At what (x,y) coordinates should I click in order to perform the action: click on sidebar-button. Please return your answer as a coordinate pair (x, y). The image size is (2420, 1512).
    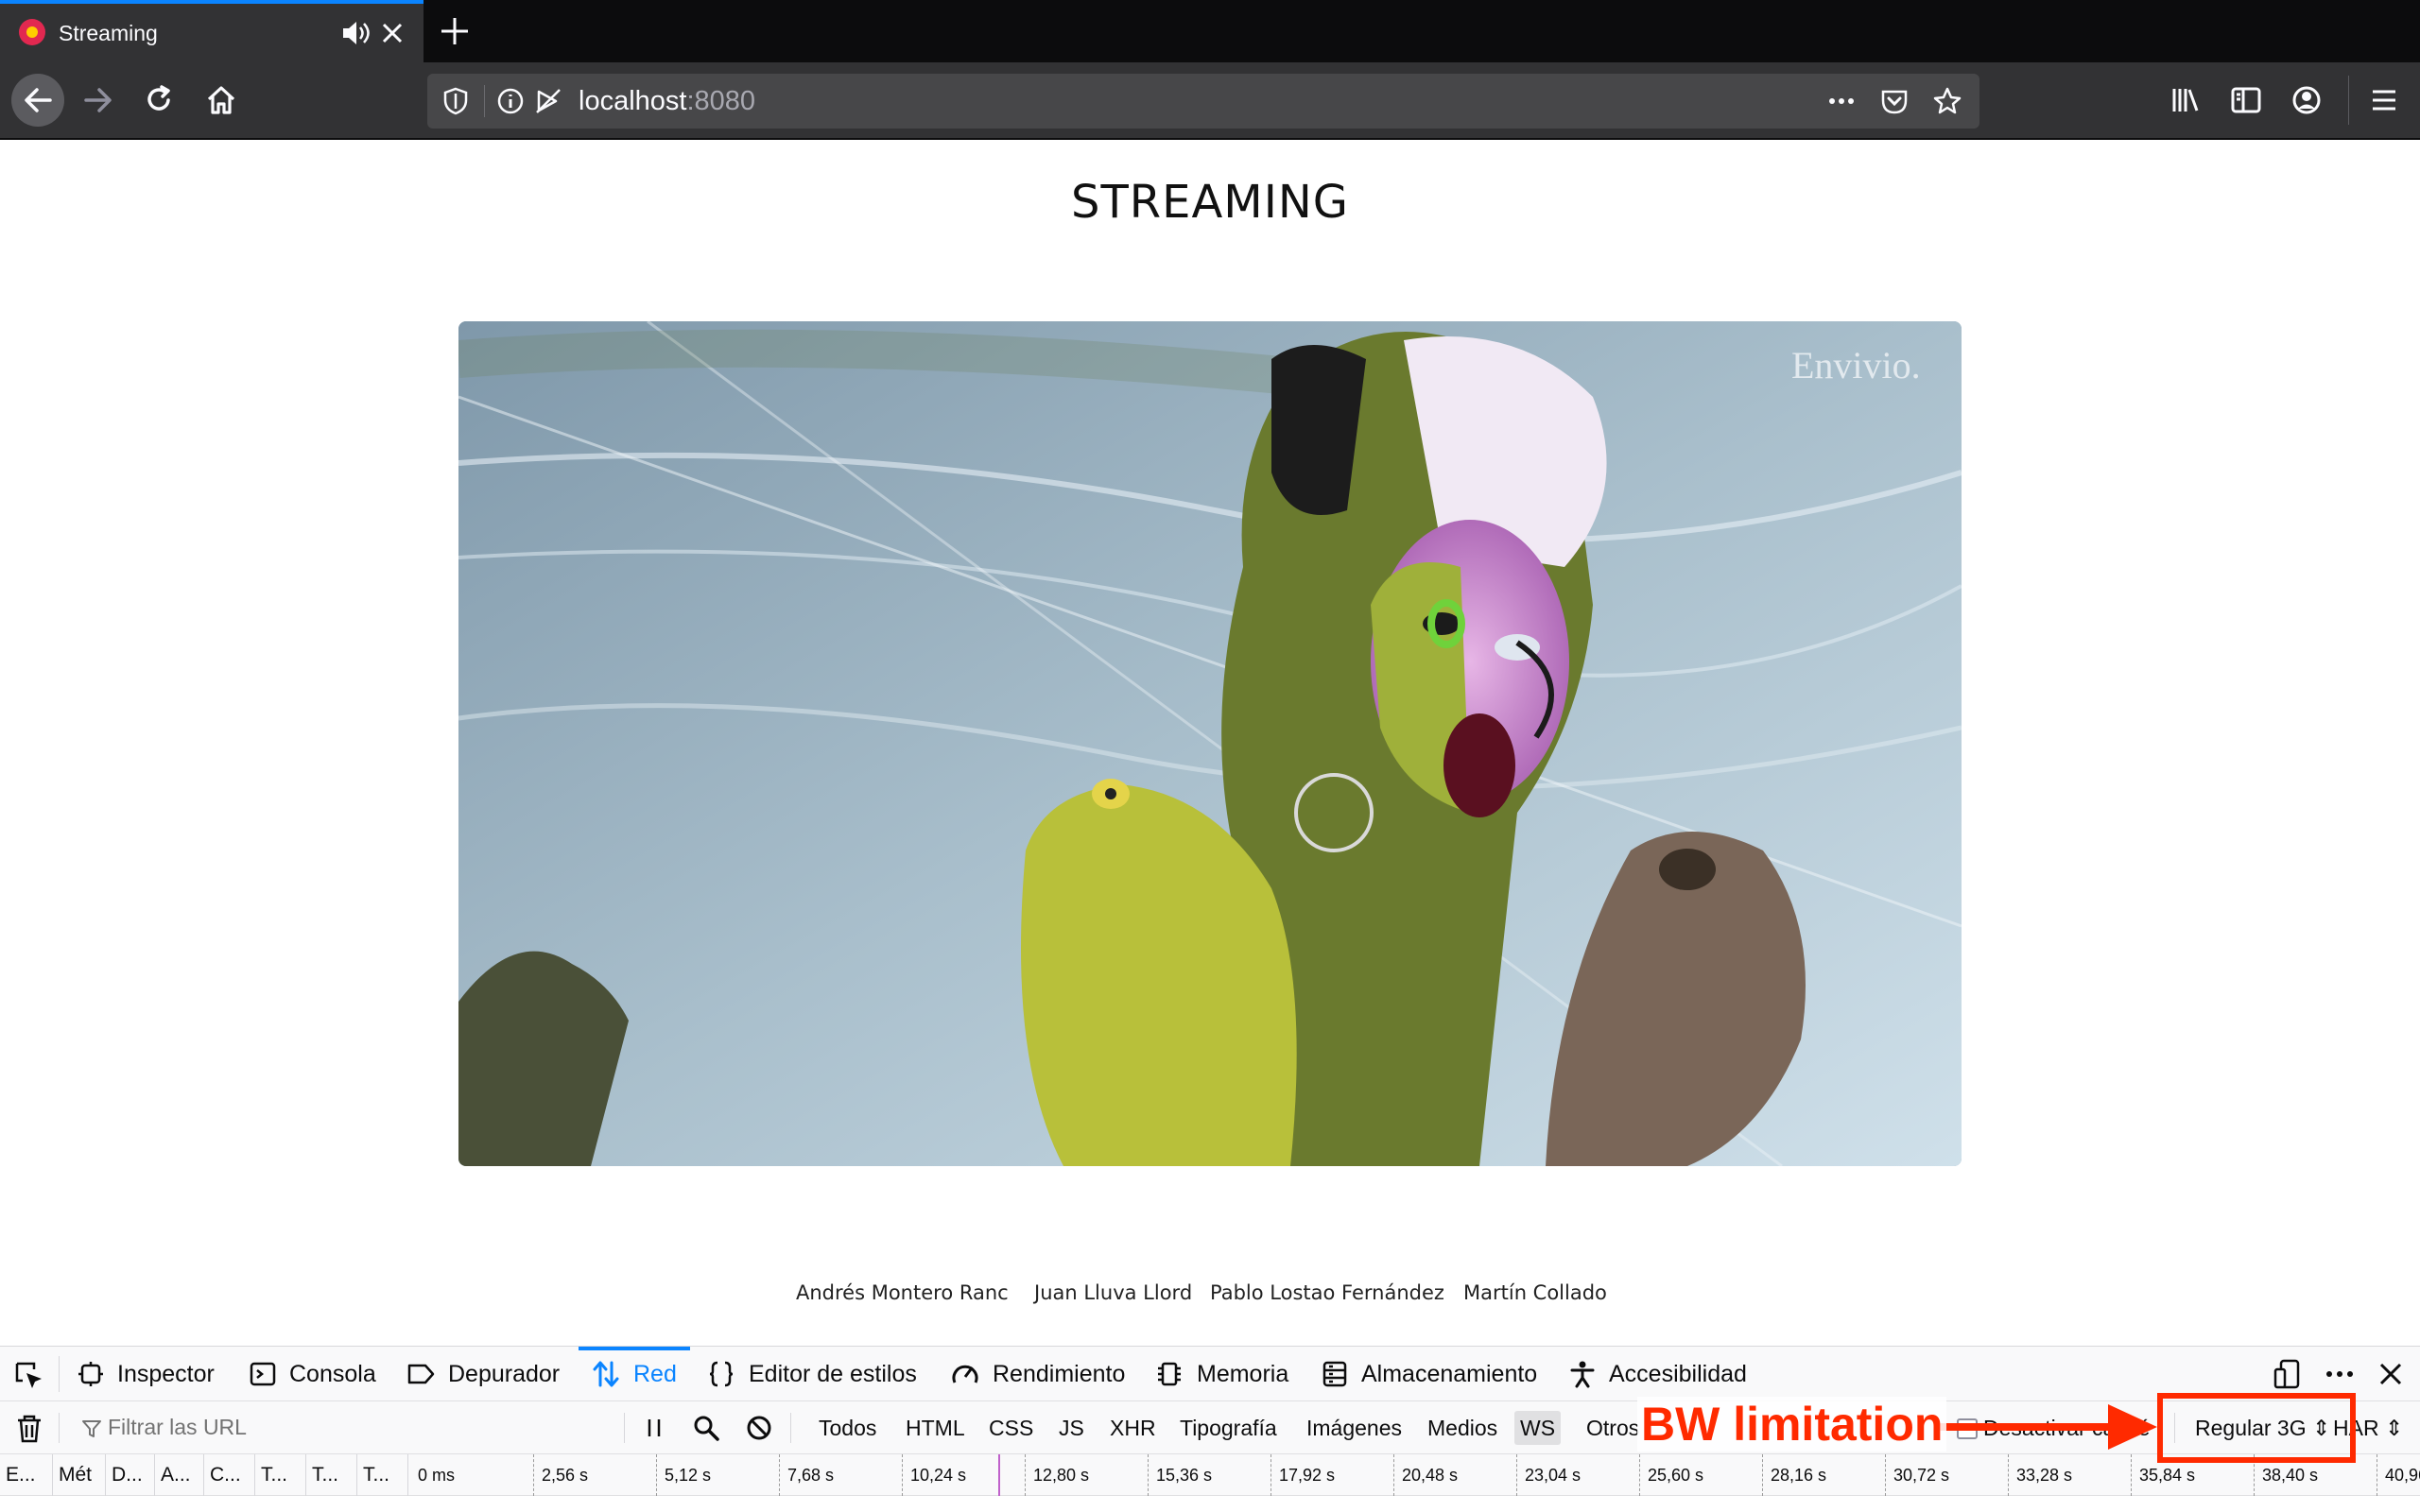
    Looking at the image, I should click on (2246, 100).